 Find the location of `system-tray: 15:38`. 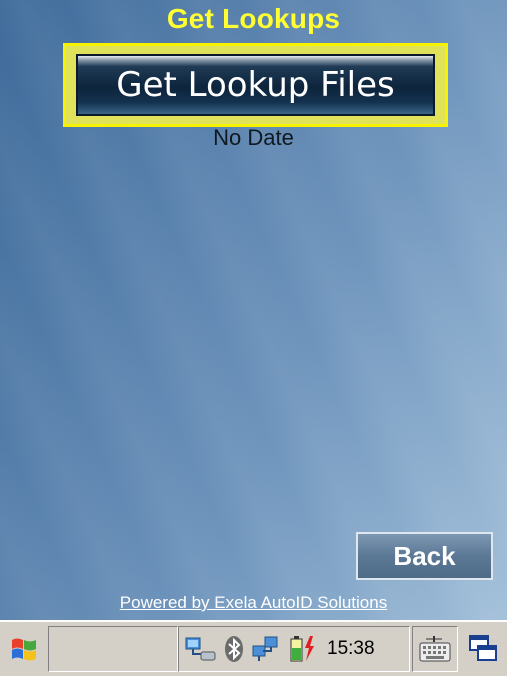

system-tray: 15:38 is located at coordinates (294, 649).